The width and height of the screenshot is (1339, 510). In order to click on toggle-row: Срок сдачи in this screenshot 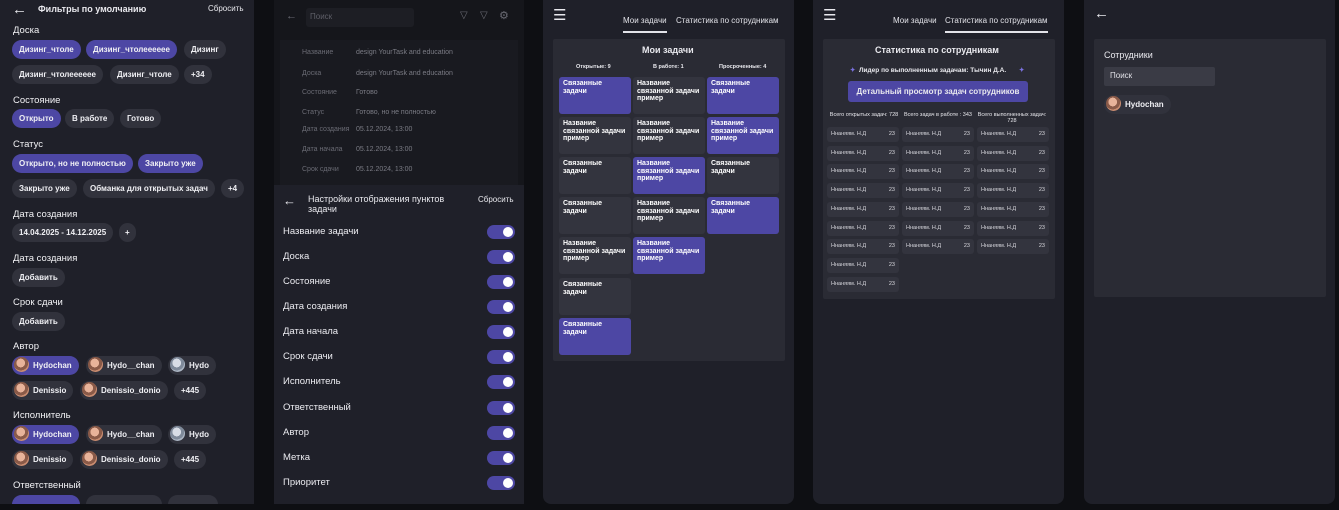, I will do `click(399, 357)`.